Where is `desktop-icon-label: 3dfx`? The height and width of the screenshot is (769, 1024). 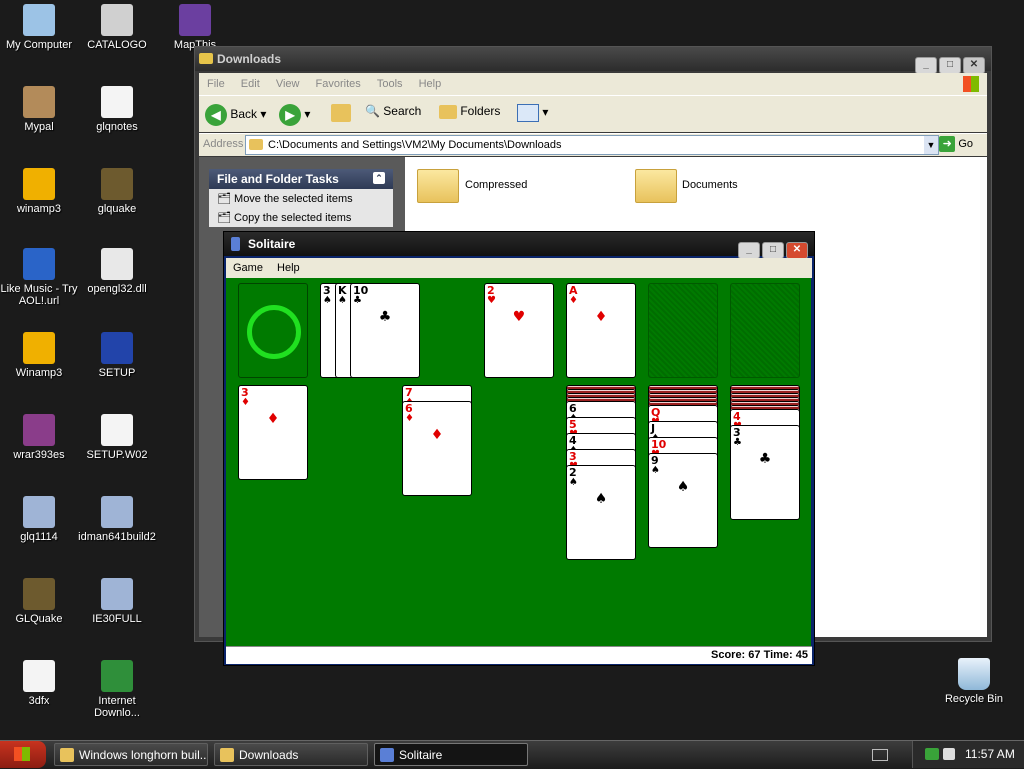
desktop-icon-label: 3dfx is located at coordinates (39, 701).